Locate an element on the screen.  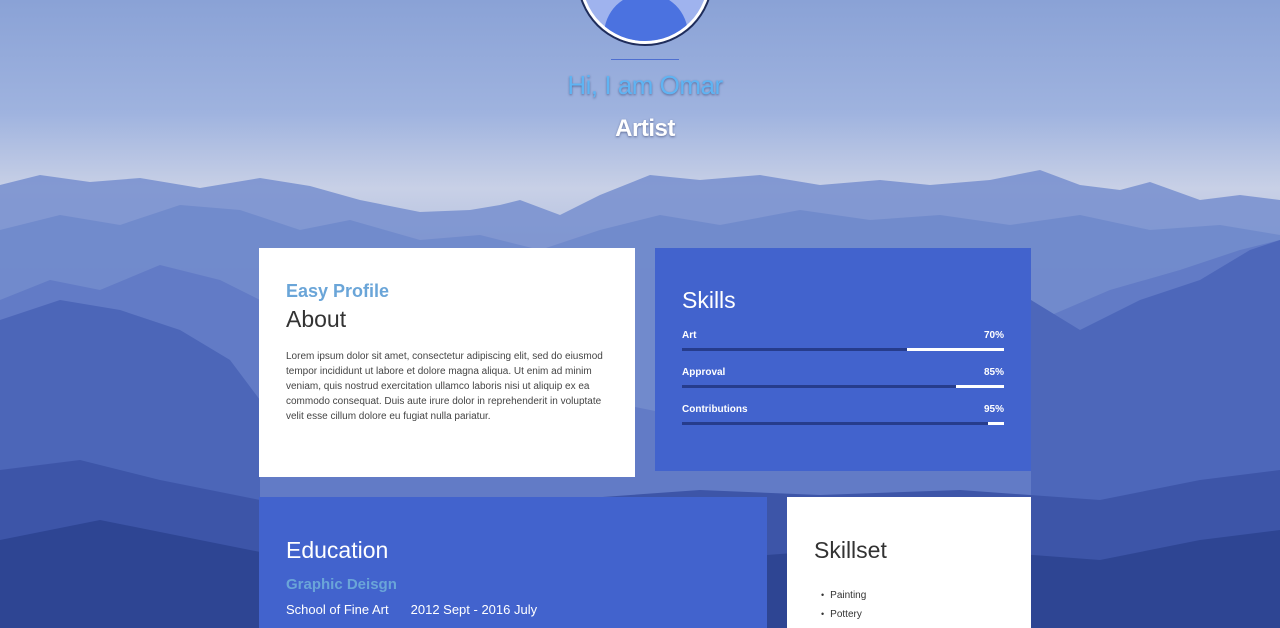
skill-label: Art is located at coordinates (689, 335).